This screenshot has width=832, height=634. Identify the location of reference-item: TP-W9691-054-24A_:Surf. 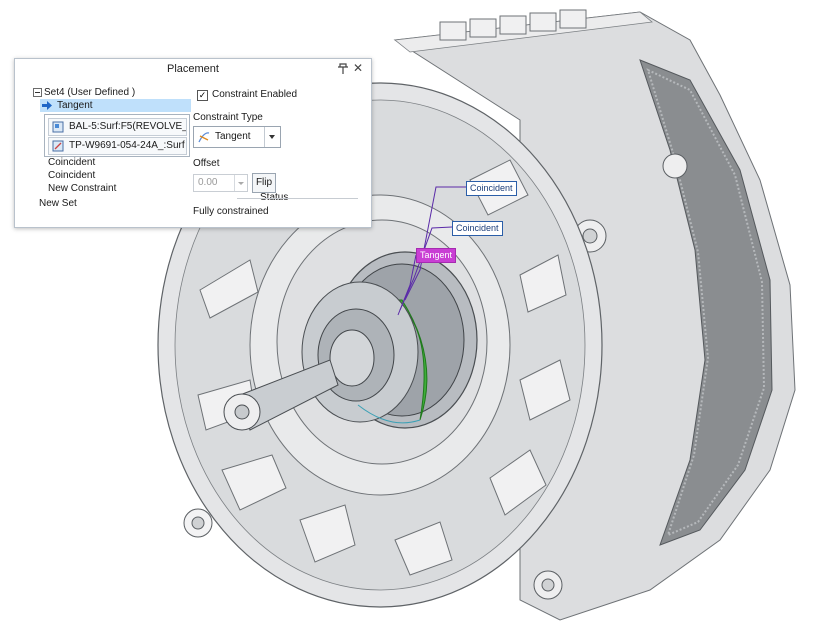
(117, 146).